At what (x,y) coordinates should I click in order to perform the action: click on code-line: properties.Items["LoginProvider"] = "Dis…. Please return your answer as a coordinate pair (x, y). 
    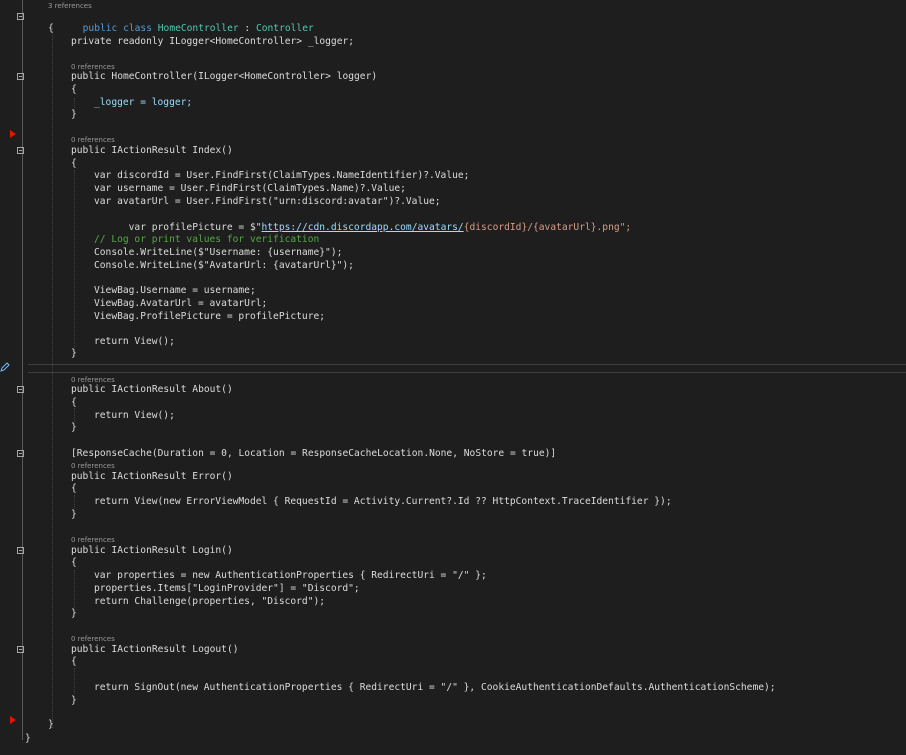
    Looking at the image, I should click on (453, 588).